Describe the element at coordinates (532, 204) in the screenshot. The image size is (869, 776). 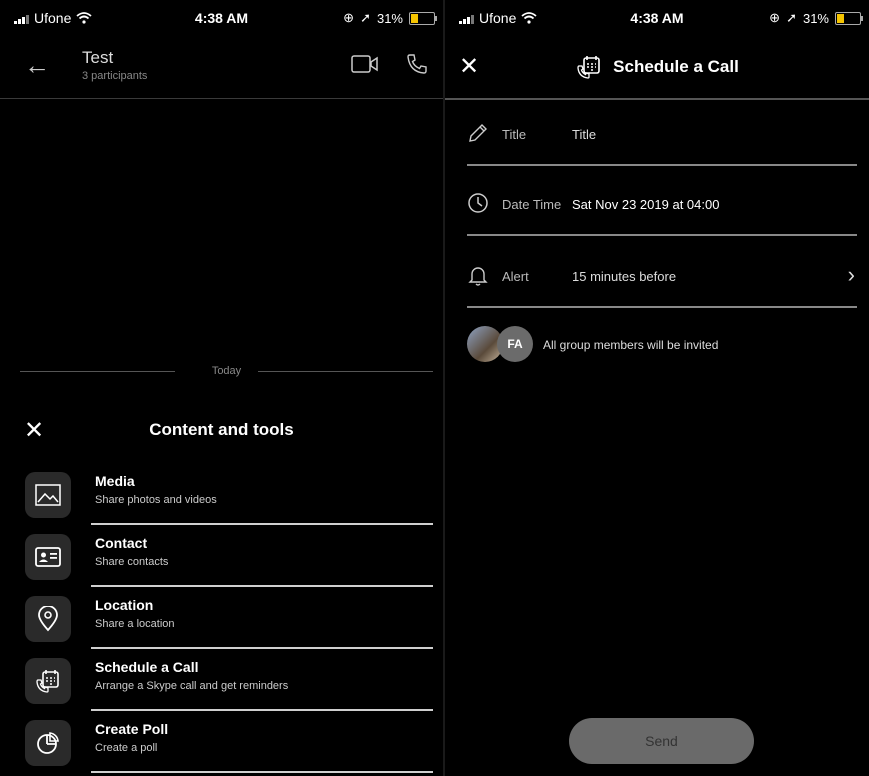
I see `datetime-label: Date Time` at that location.